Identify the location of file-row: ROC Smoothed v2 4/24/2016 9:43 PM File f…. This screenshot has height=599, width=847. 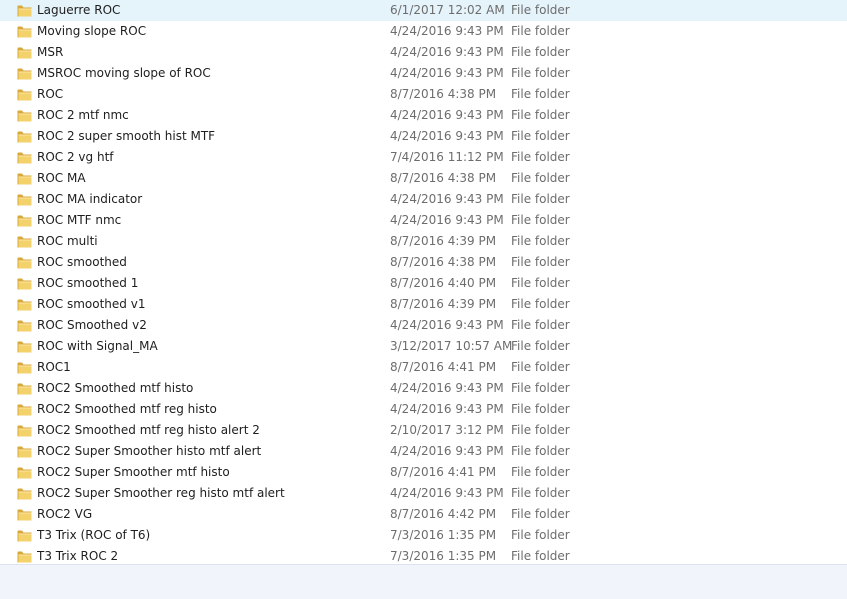
(423, 325).